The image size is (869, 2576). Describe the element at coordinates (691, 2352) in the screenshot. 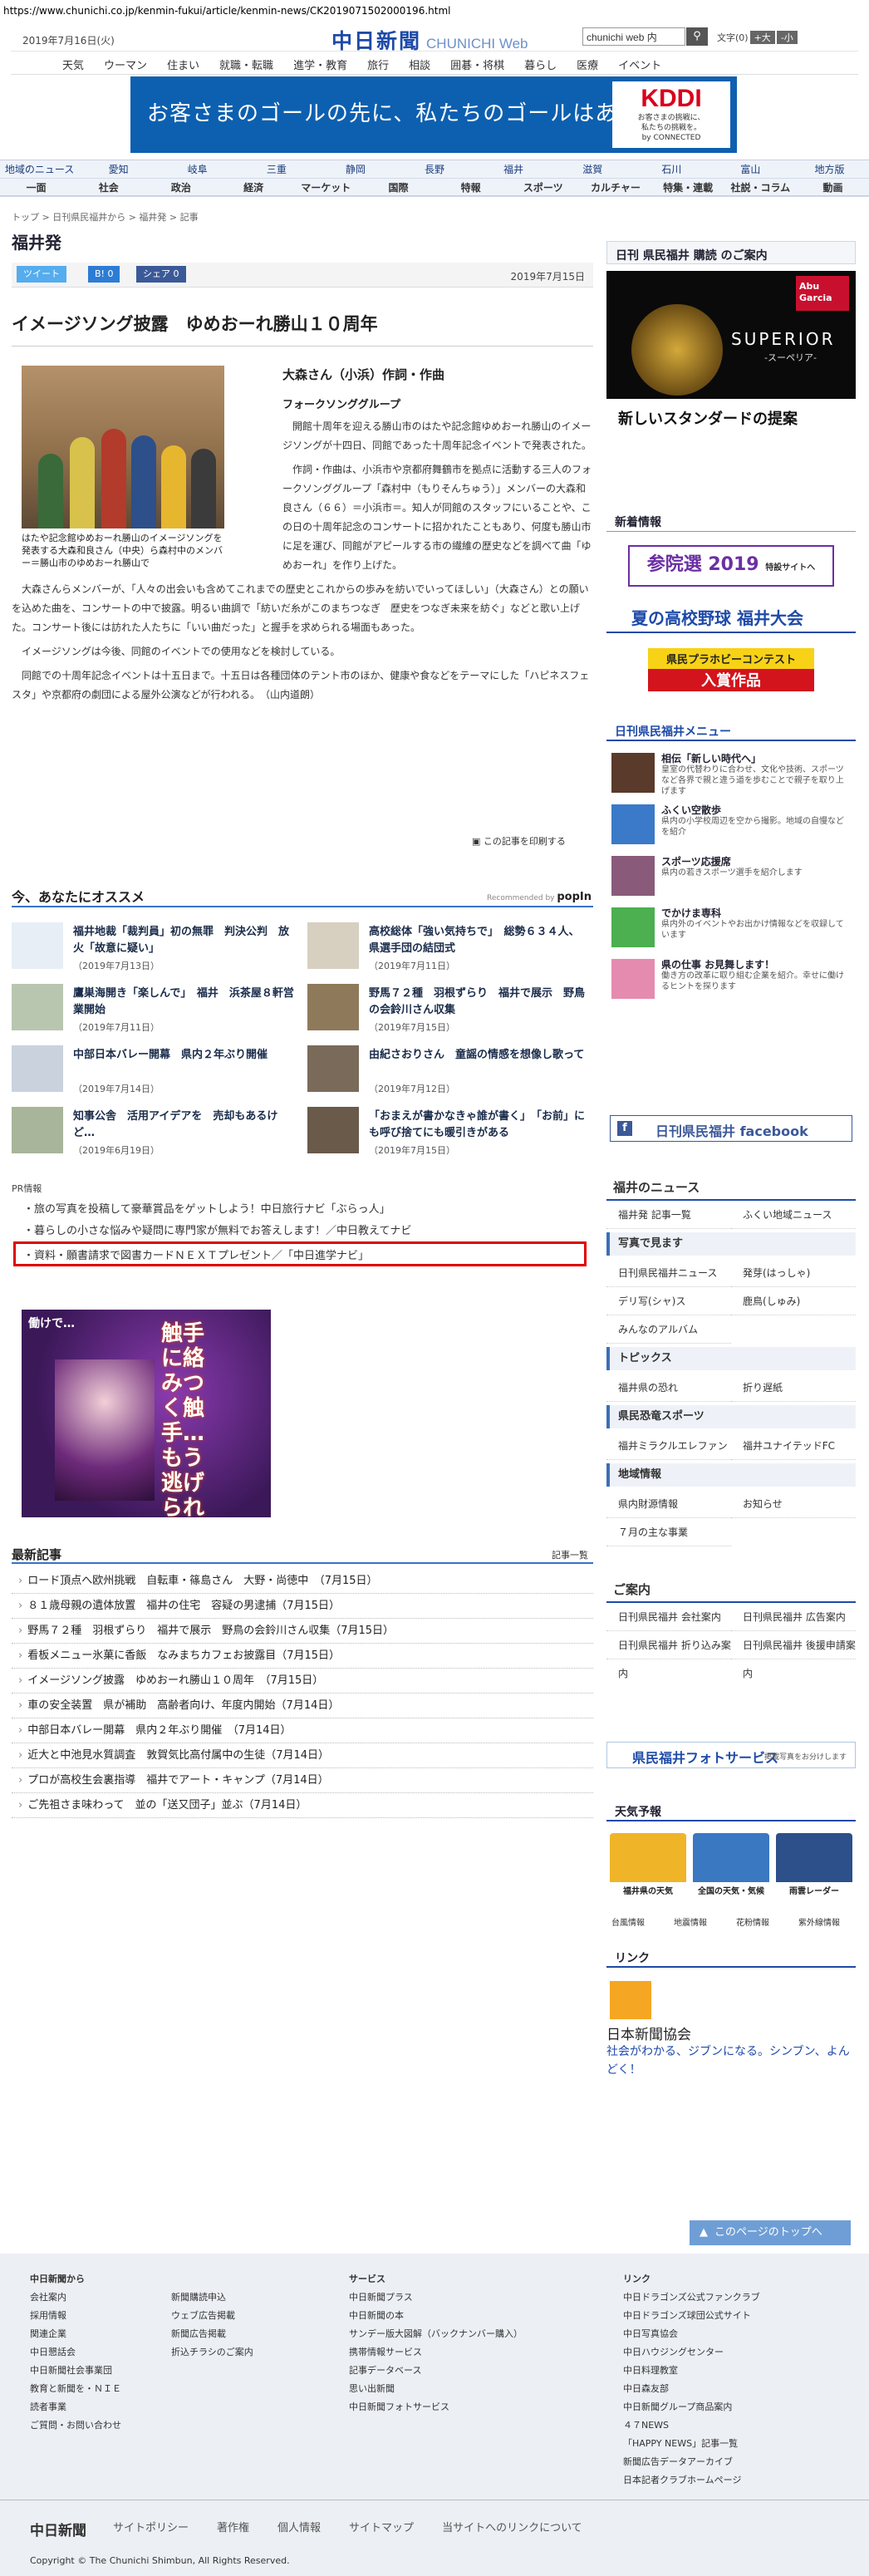

I see `footer-link: 中日ハウジングセンター` at that location.